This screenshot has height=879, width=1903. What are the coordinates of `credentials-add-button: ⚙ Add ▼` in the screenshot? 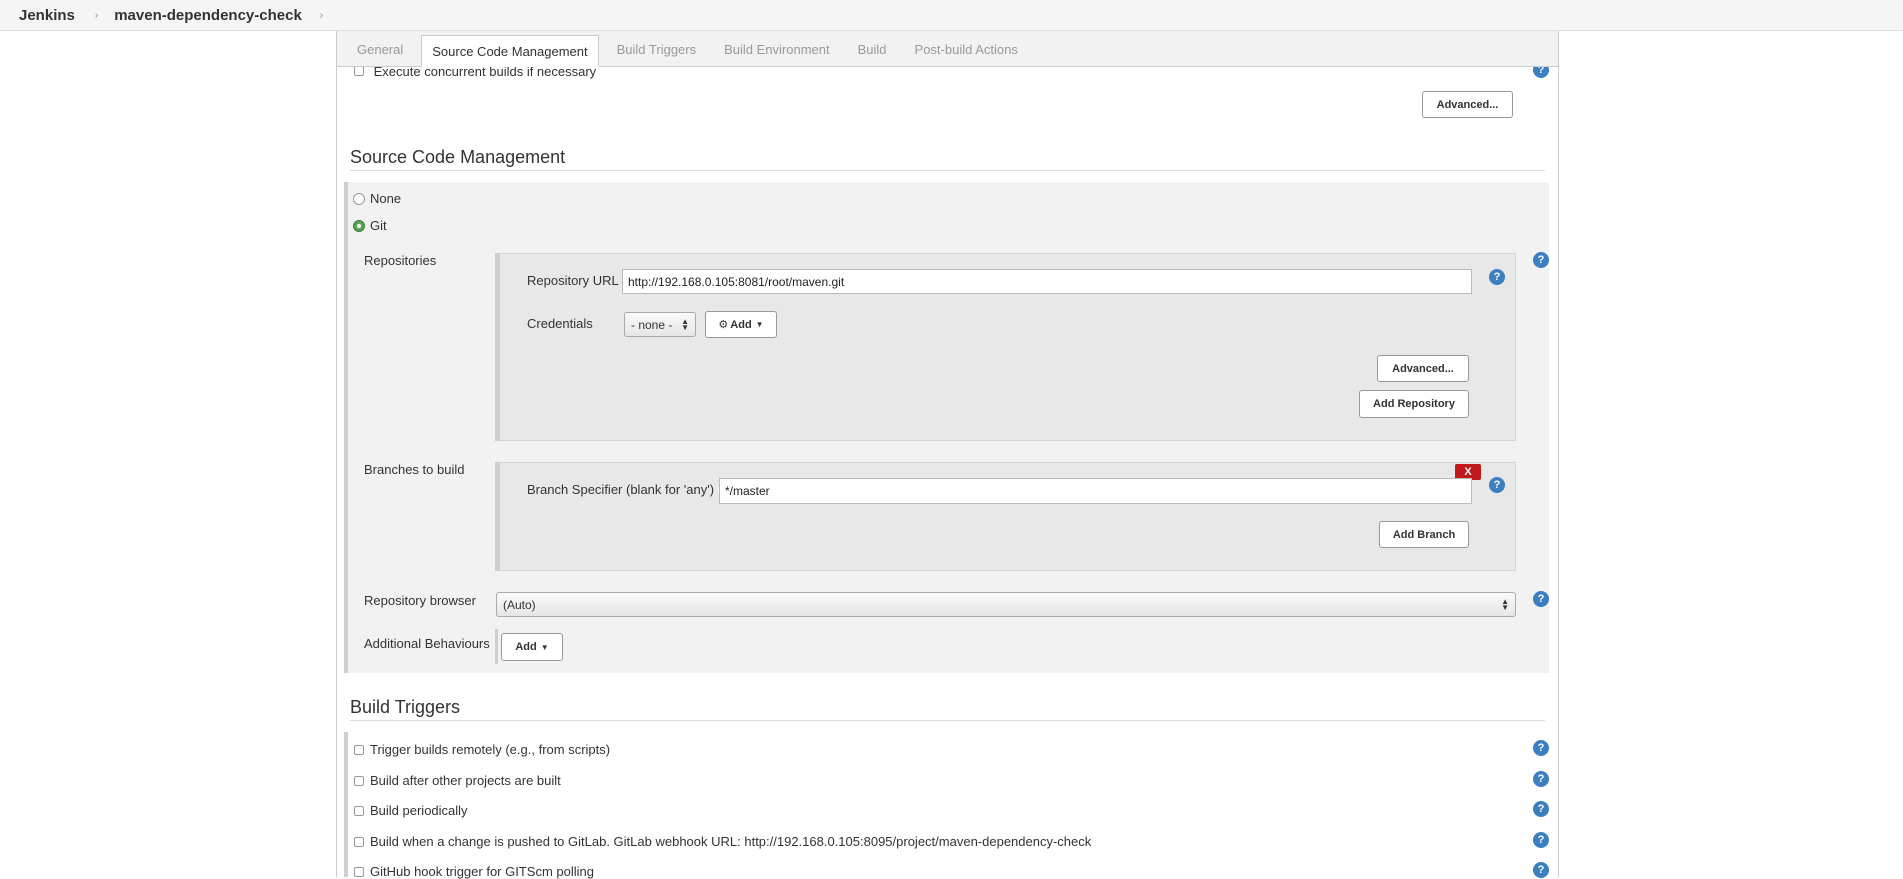 It's located at (741, 324).